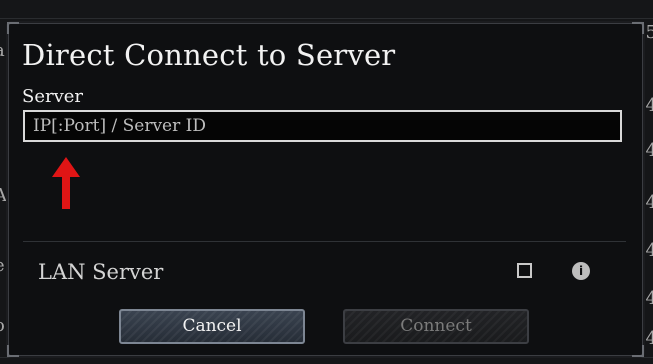 Image resolution: width=653 pixels, height=364 pixels. I want to click on background-cell-text: 5, so click(649, 32).